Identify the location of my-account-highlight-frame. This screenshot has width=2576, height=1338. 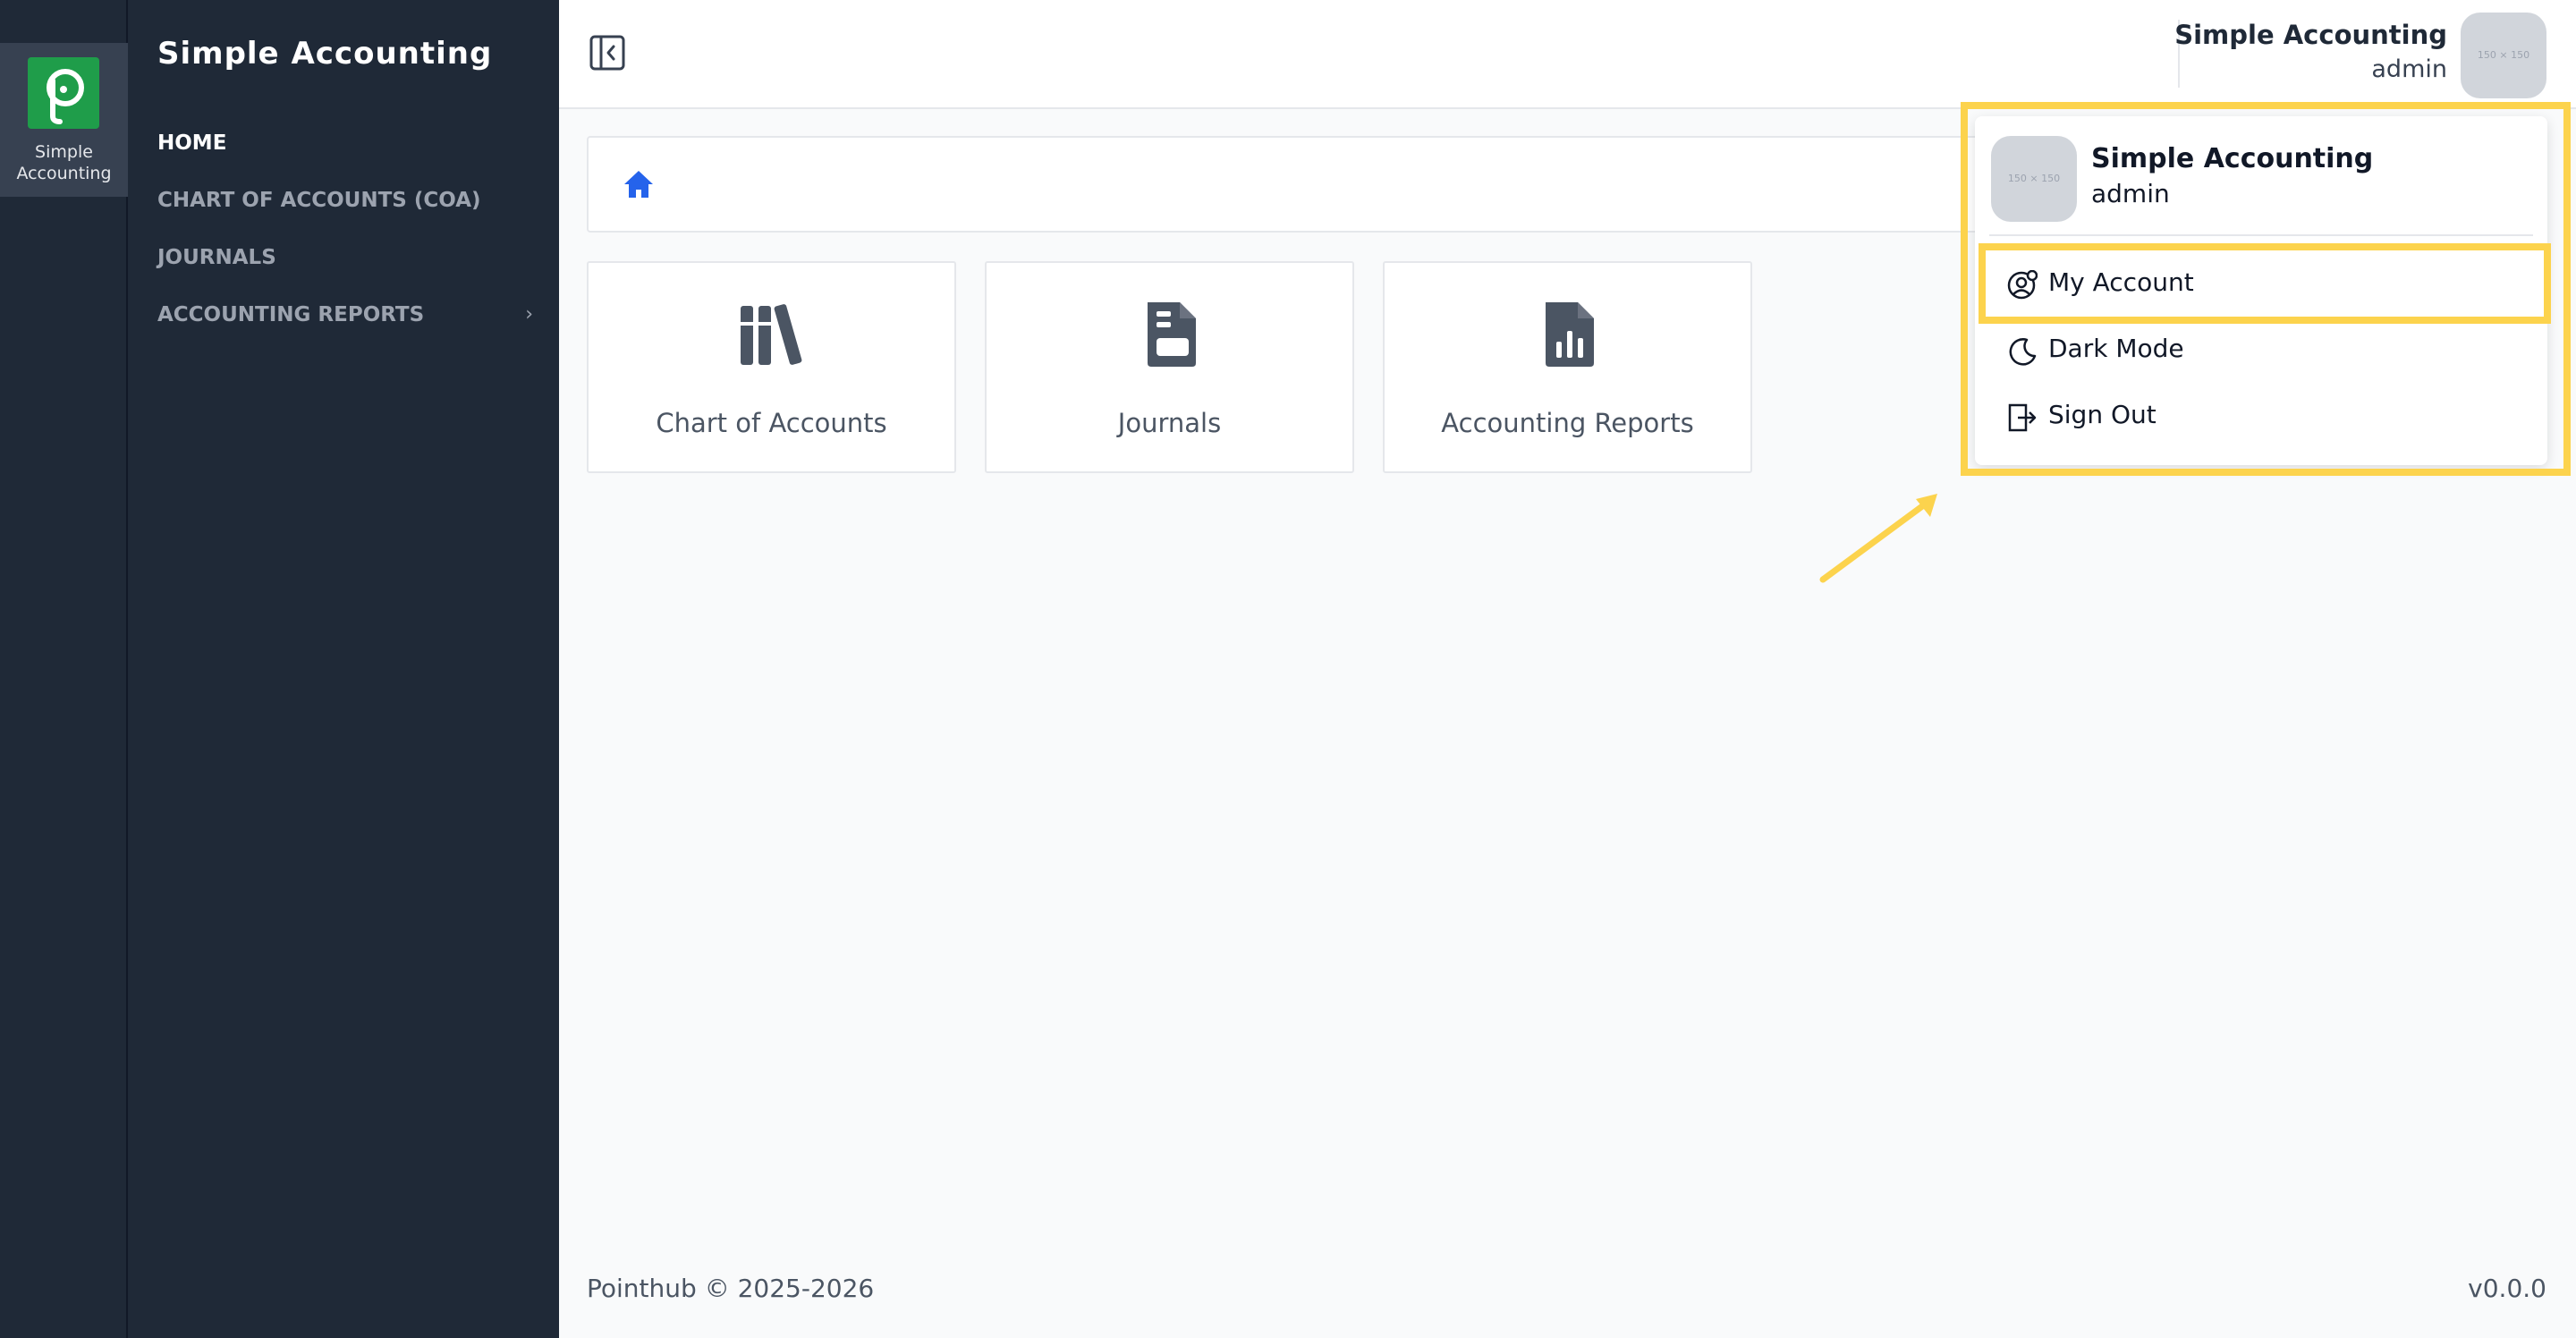
(2265, 283).